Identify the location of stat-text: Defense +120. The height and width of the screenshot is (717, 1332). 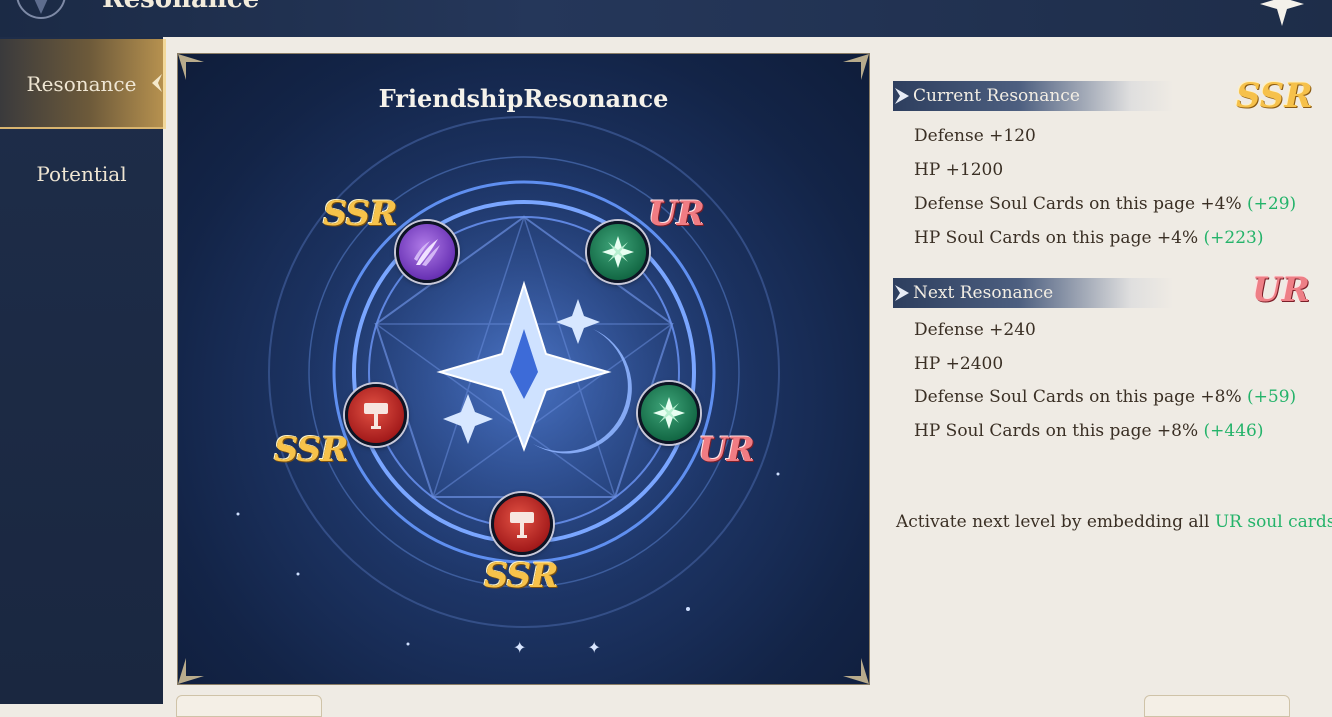
(975, 136).